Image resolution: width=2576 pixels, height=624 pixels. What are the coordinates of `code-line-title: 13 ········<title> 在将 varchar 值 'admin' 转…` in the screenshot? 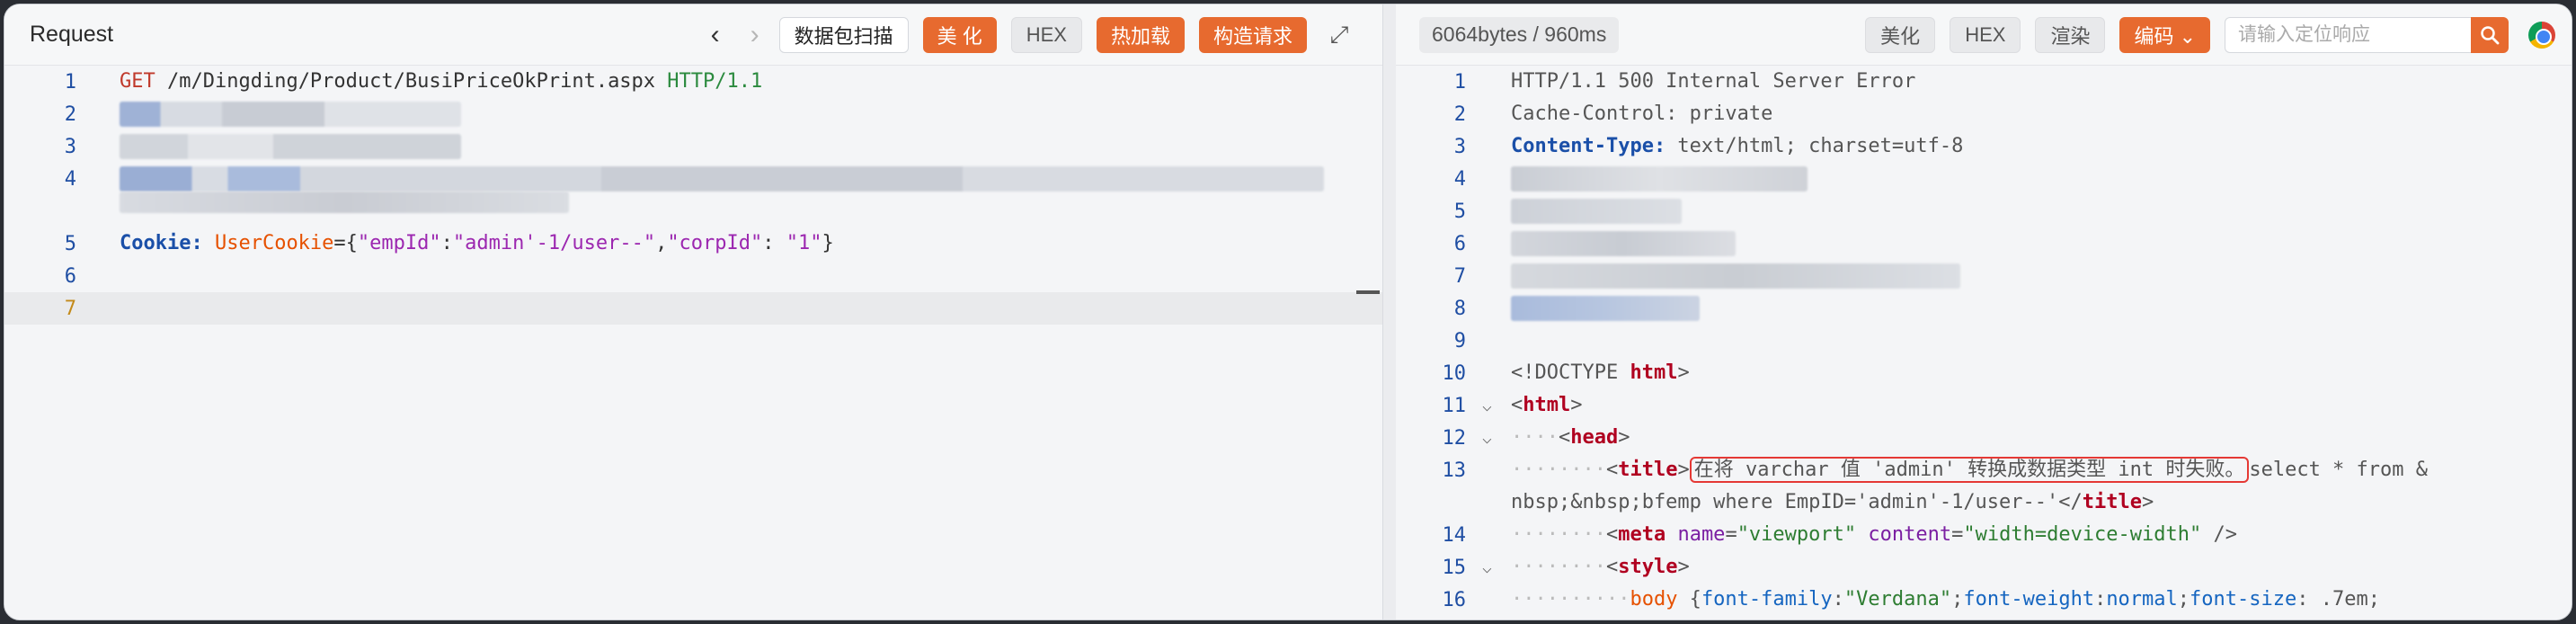 It's located at (1984, 470).